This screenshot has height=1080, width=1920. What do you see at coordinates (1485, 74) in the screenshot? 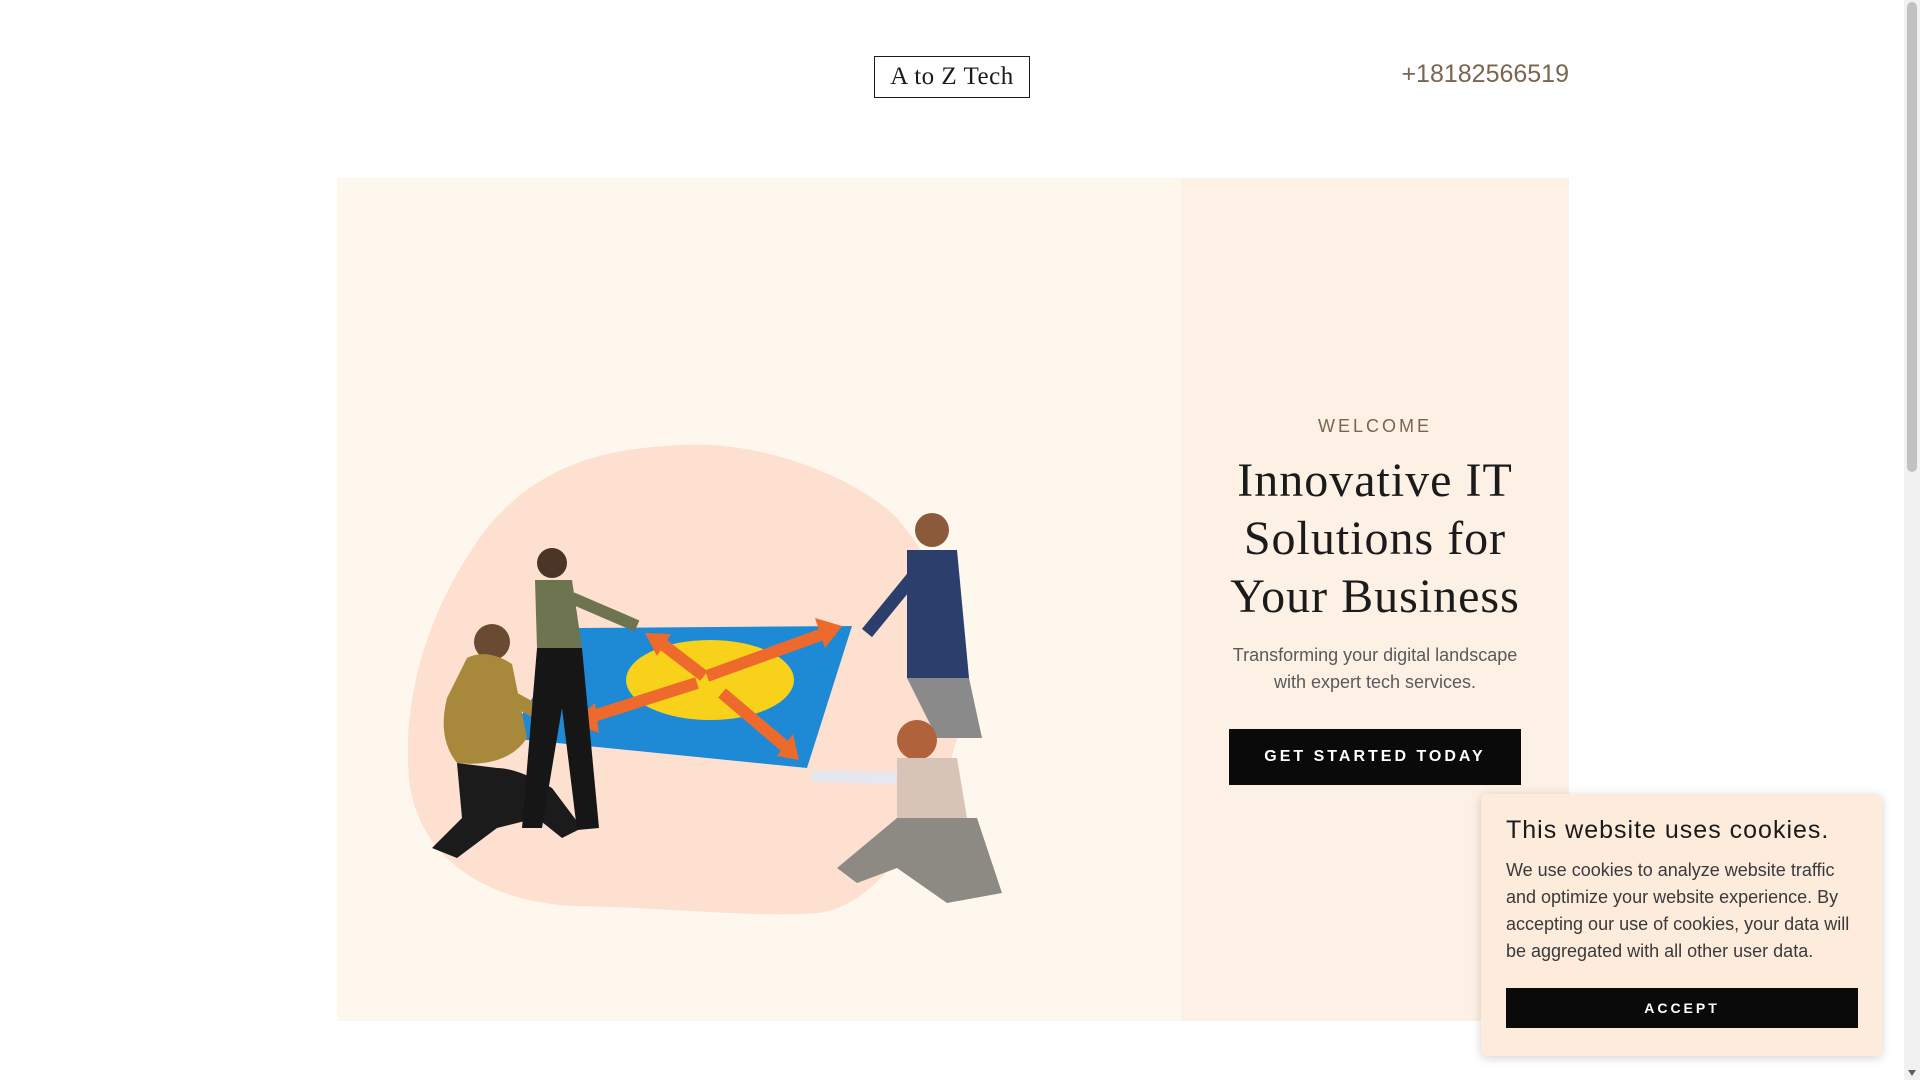
I see `phone-link: +18182566519` at bounding box center [1485, 74].